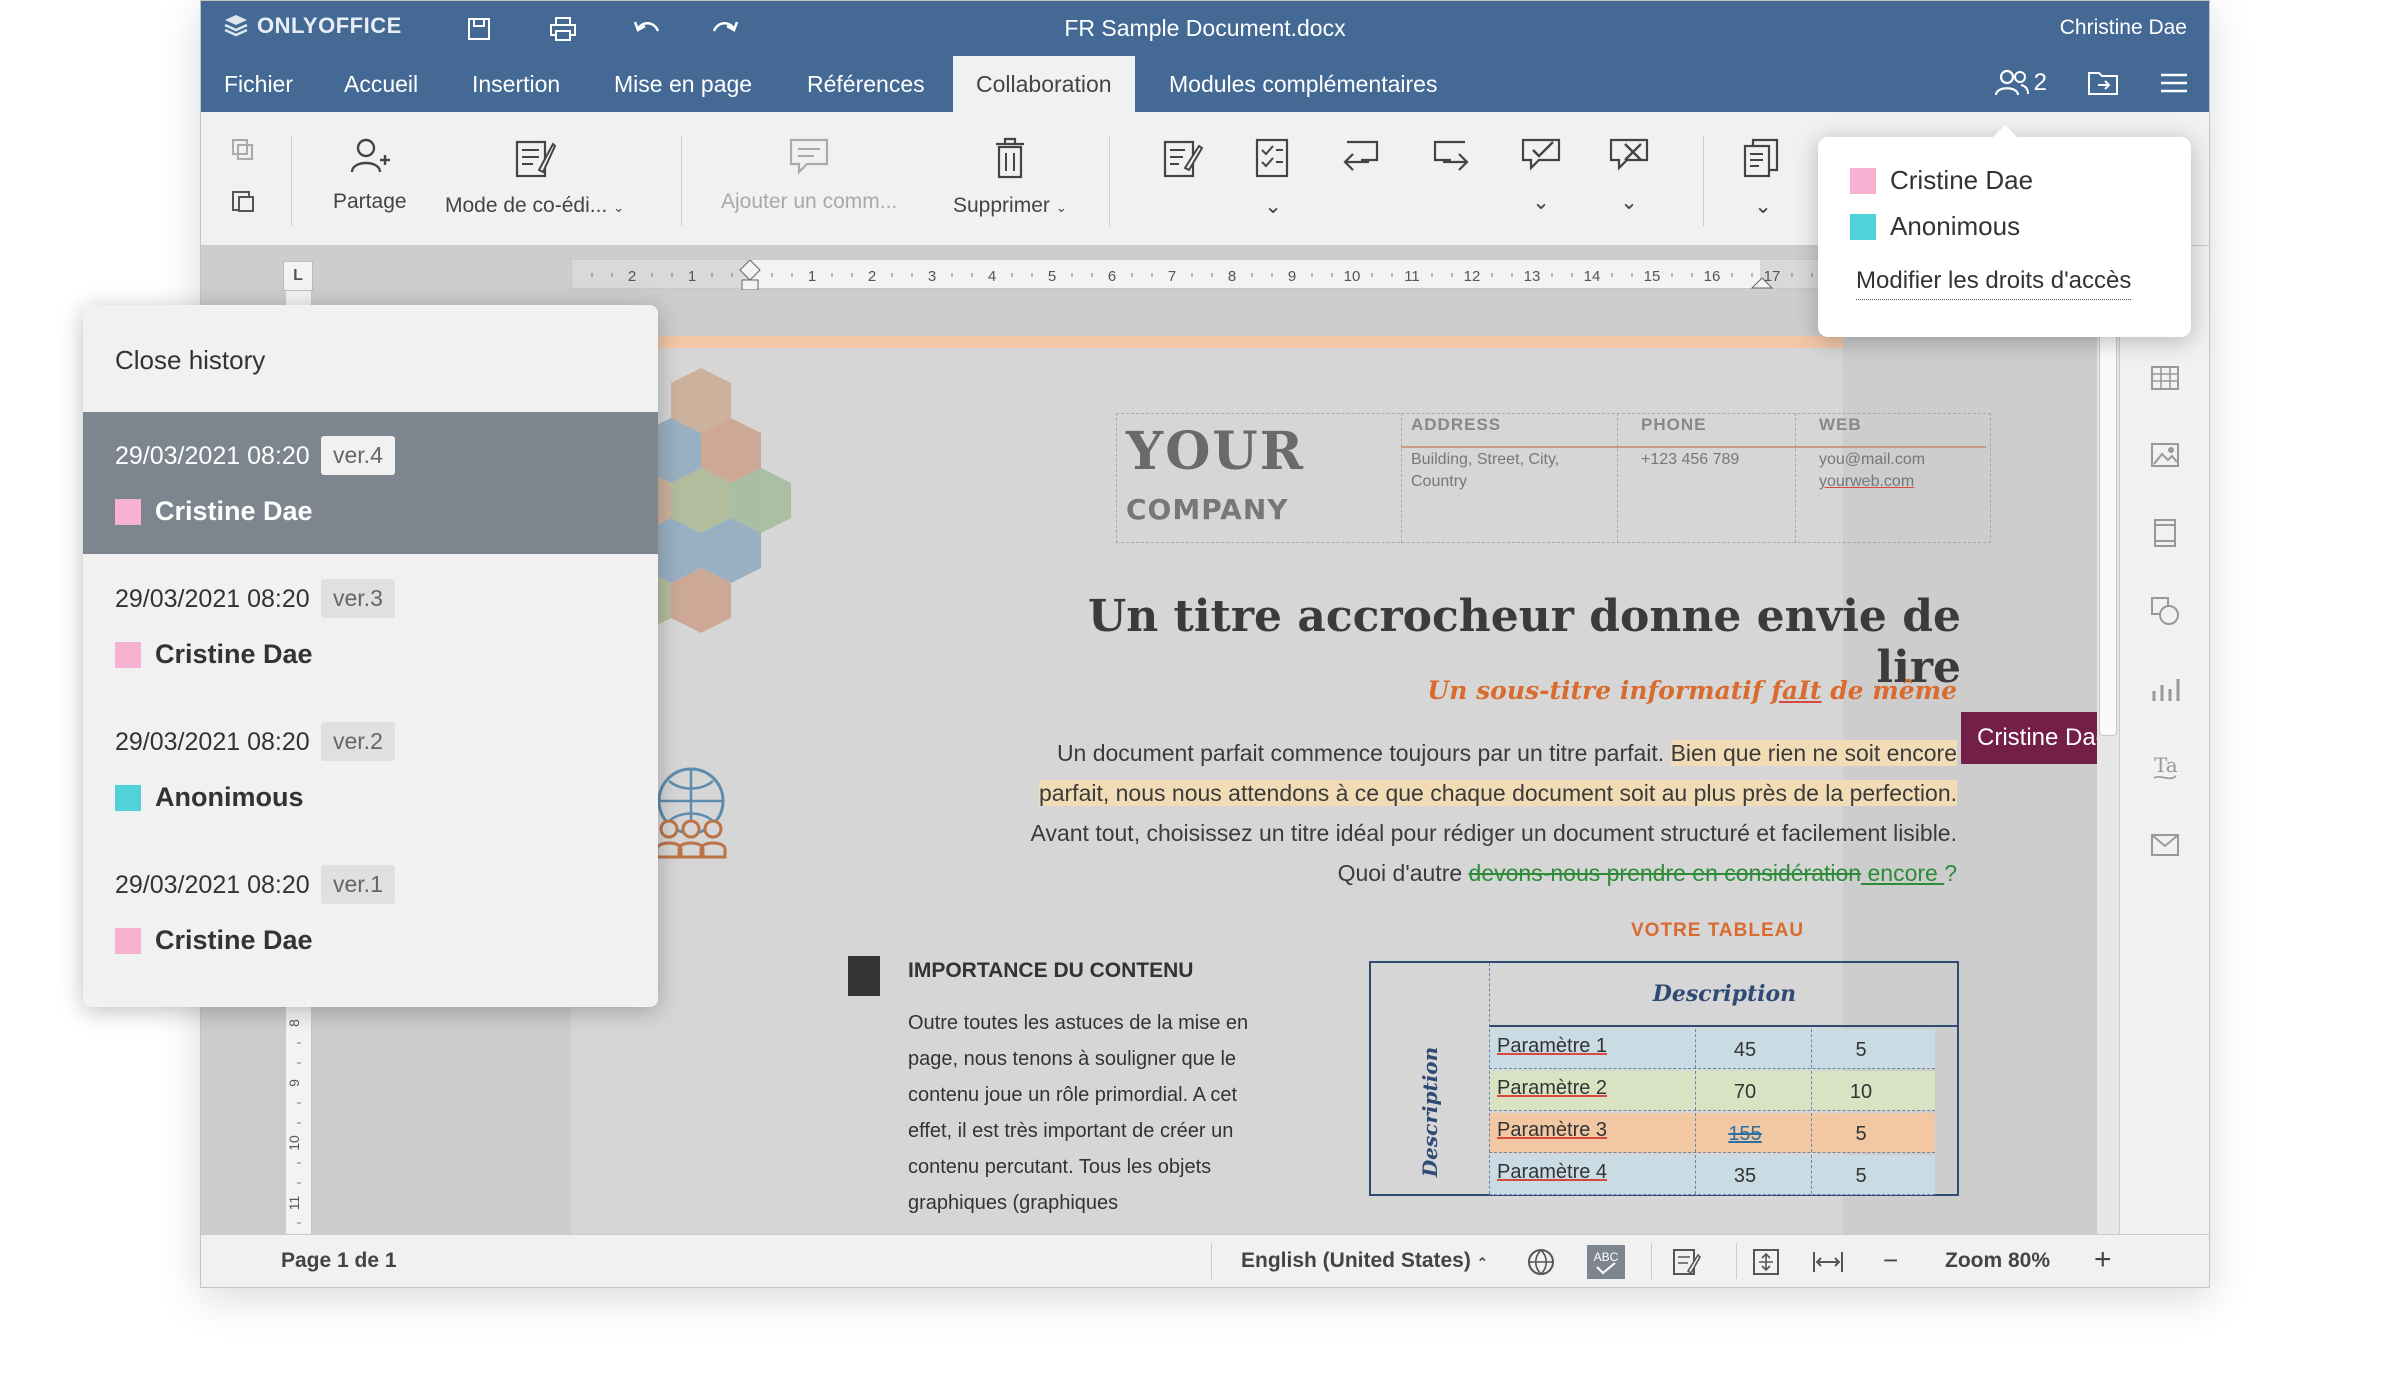 Image resolution: width=2400 pixels, height=1380 pixels. What do you see at coordinates (2165, 533) in the screenshot?
I see `header-footer-settings-icon` at bounding box center [2165, 533].